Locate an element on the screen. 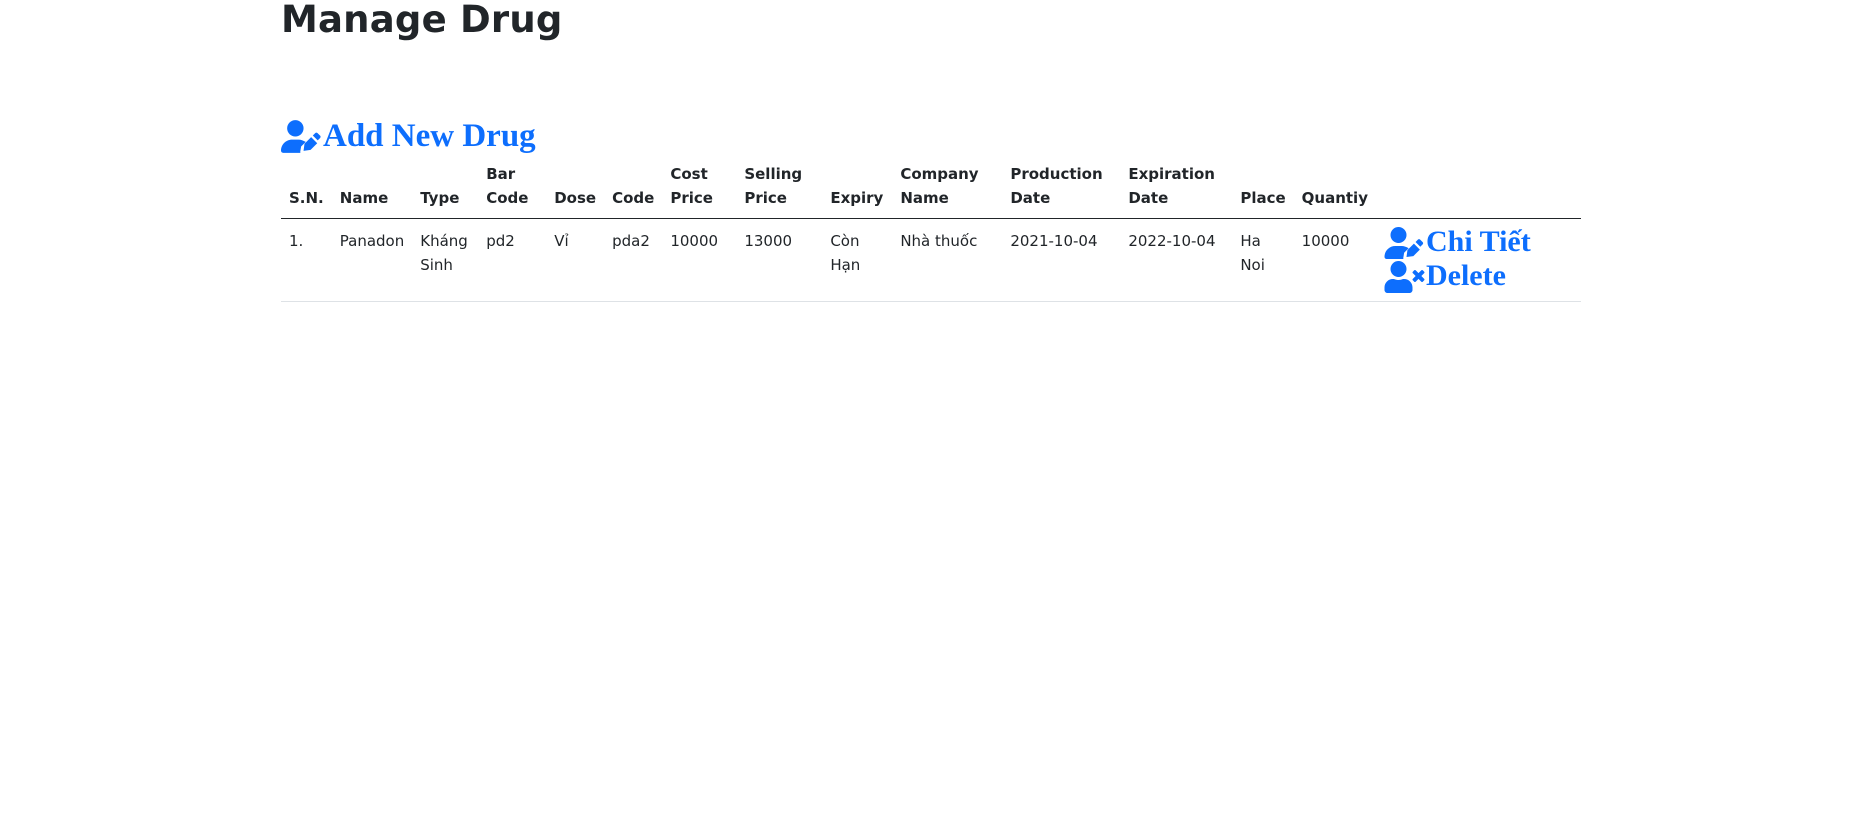 The height and width of the screenshot is (817, 1854). col-company-name: Company Name is located at coordinates (947, 190).